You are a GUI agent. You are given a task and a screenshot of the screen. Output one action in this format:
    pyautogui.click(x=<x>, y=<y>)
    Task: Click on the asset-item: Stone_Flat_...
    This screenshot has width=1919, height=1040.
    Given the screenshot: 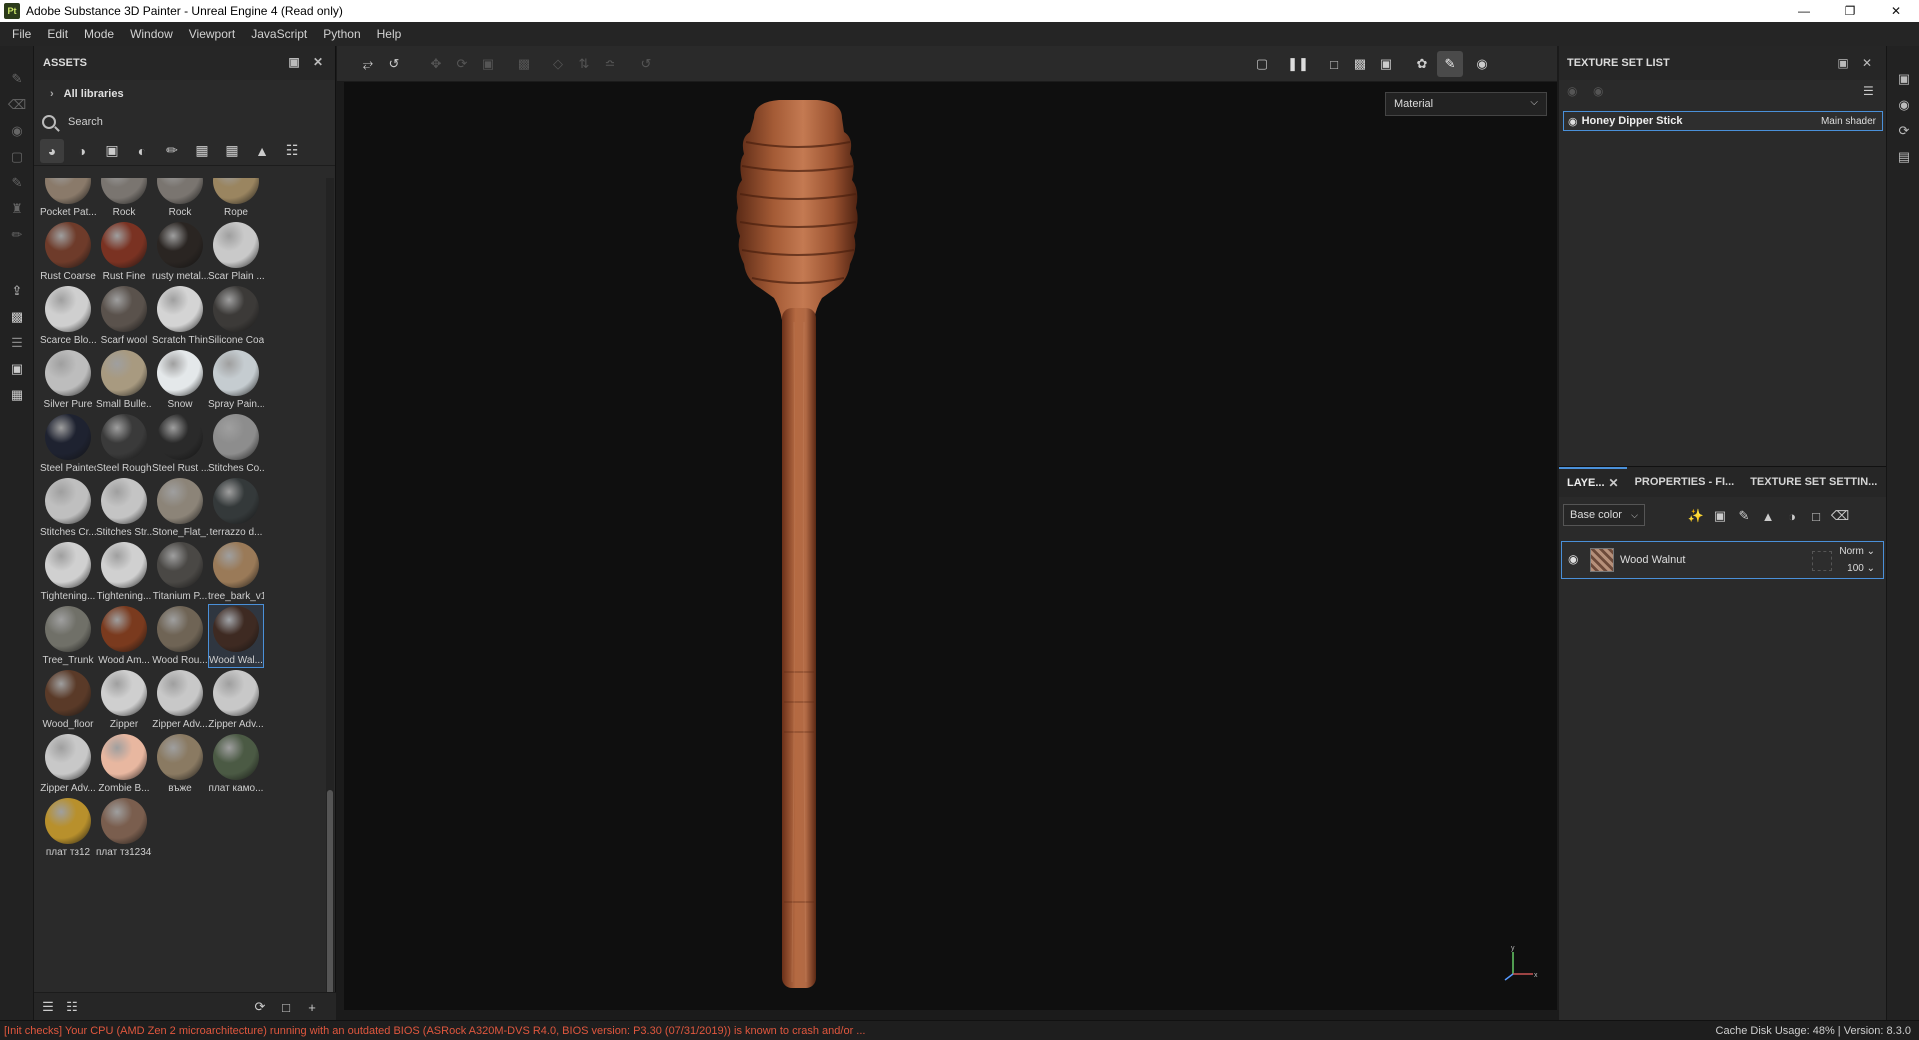 What is the action you would take?
    pyautogui.click(x=180, y=508)
    